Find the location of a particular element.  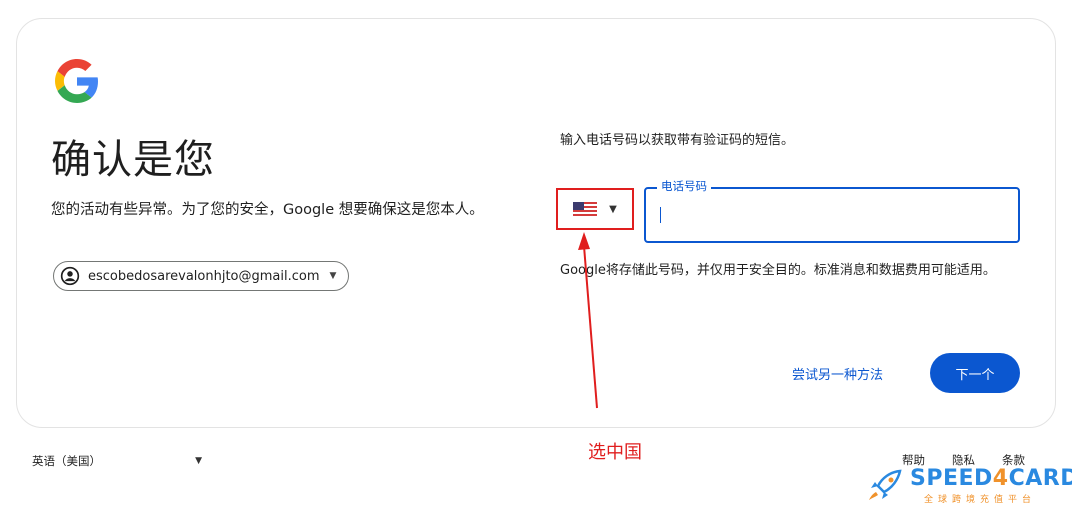

us-flag-icon is located at coordinates (585, 209).